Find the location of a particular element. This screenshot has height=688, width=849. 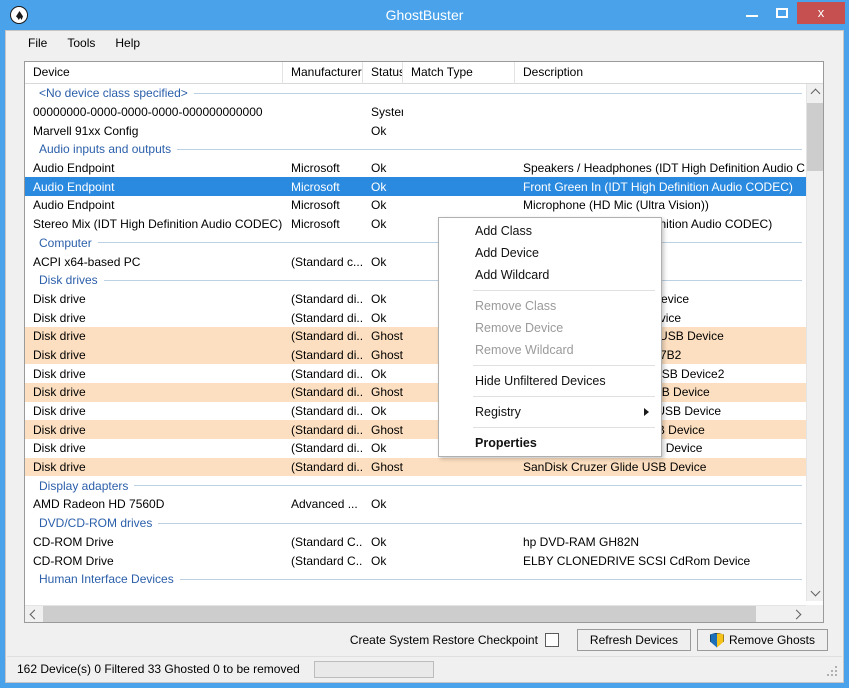

cell-desc: SanDisk Cruzer Glide USB Device is located at coordinates (615, 467).